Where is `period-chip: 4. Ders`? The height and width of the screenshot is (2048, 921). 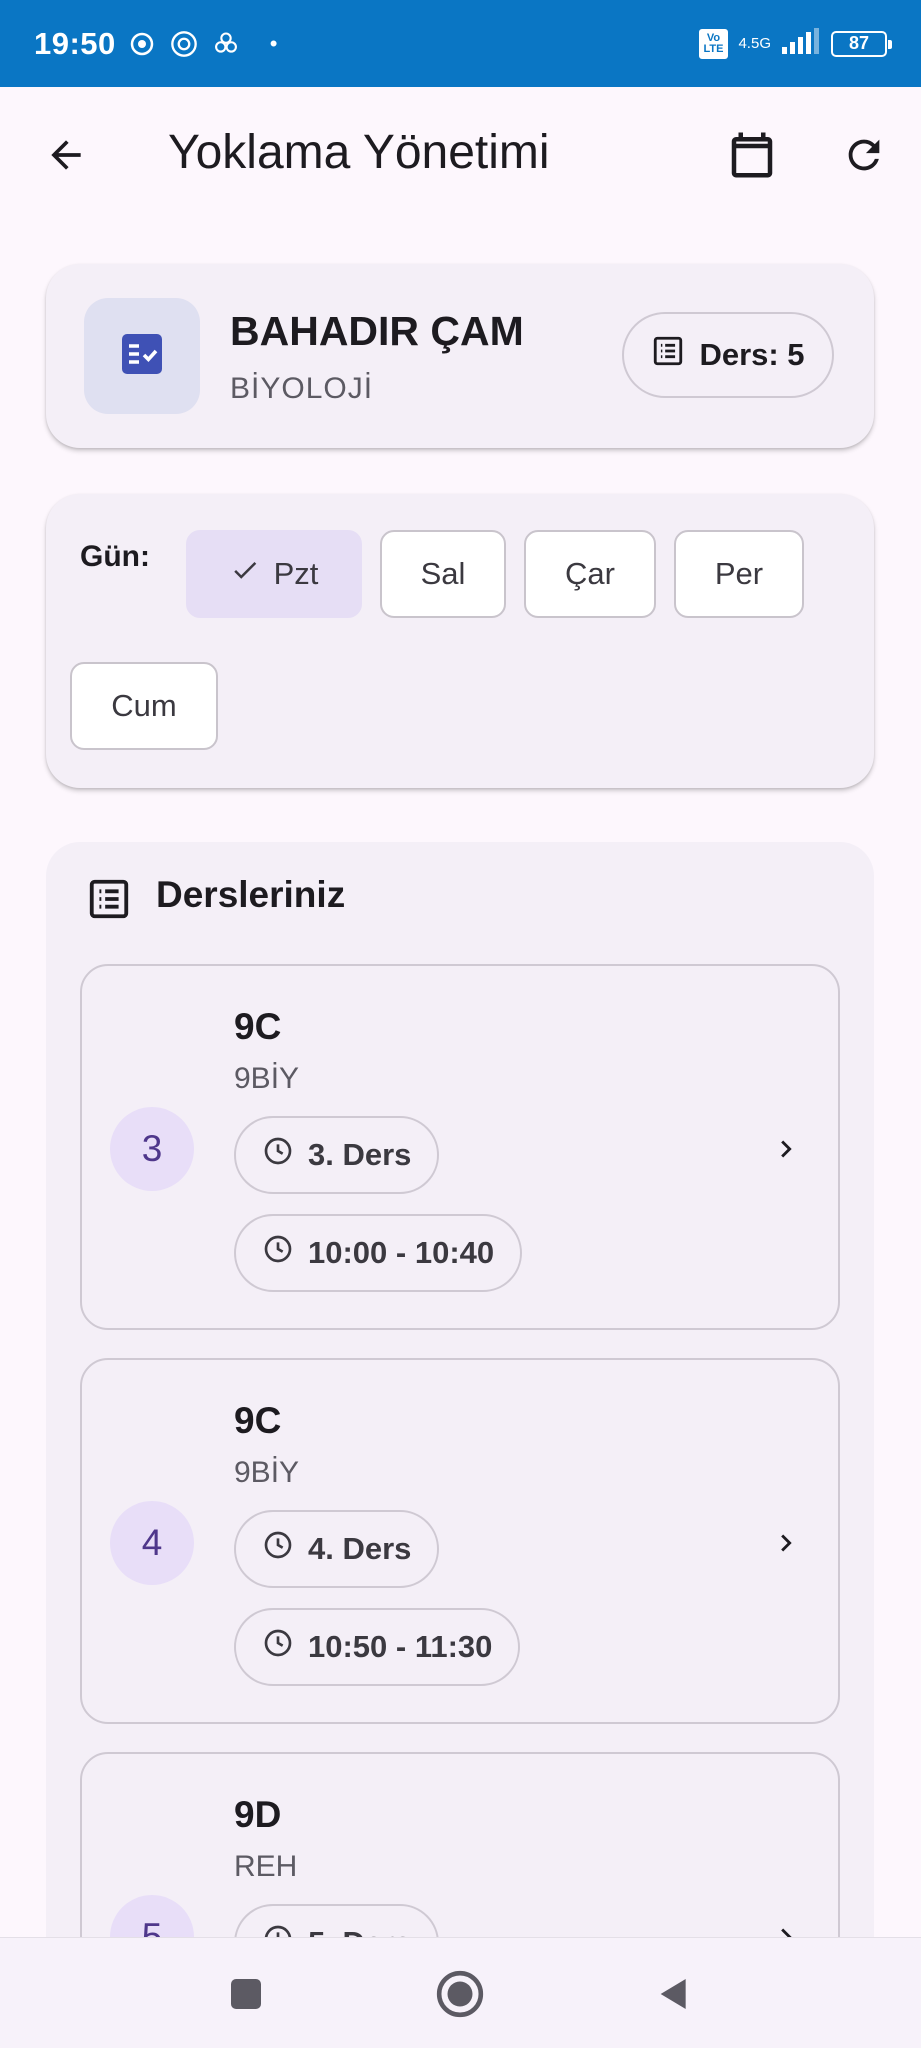 period-chip: 4. Ders is located at coordinates (337, 1549).